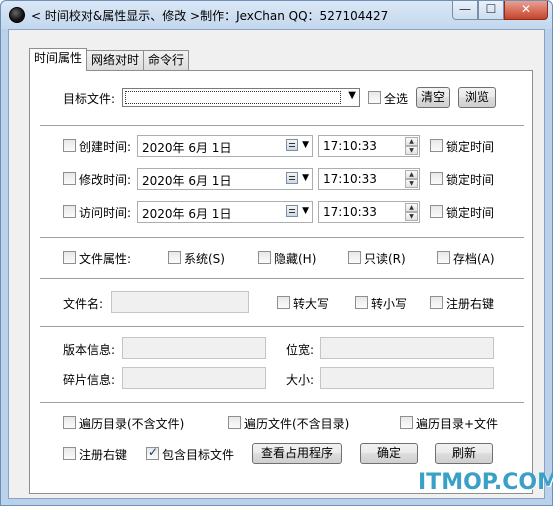 This screenshot has height=506, width=553. I want to click on hidden-attr-checkbox, so click(264, 257).